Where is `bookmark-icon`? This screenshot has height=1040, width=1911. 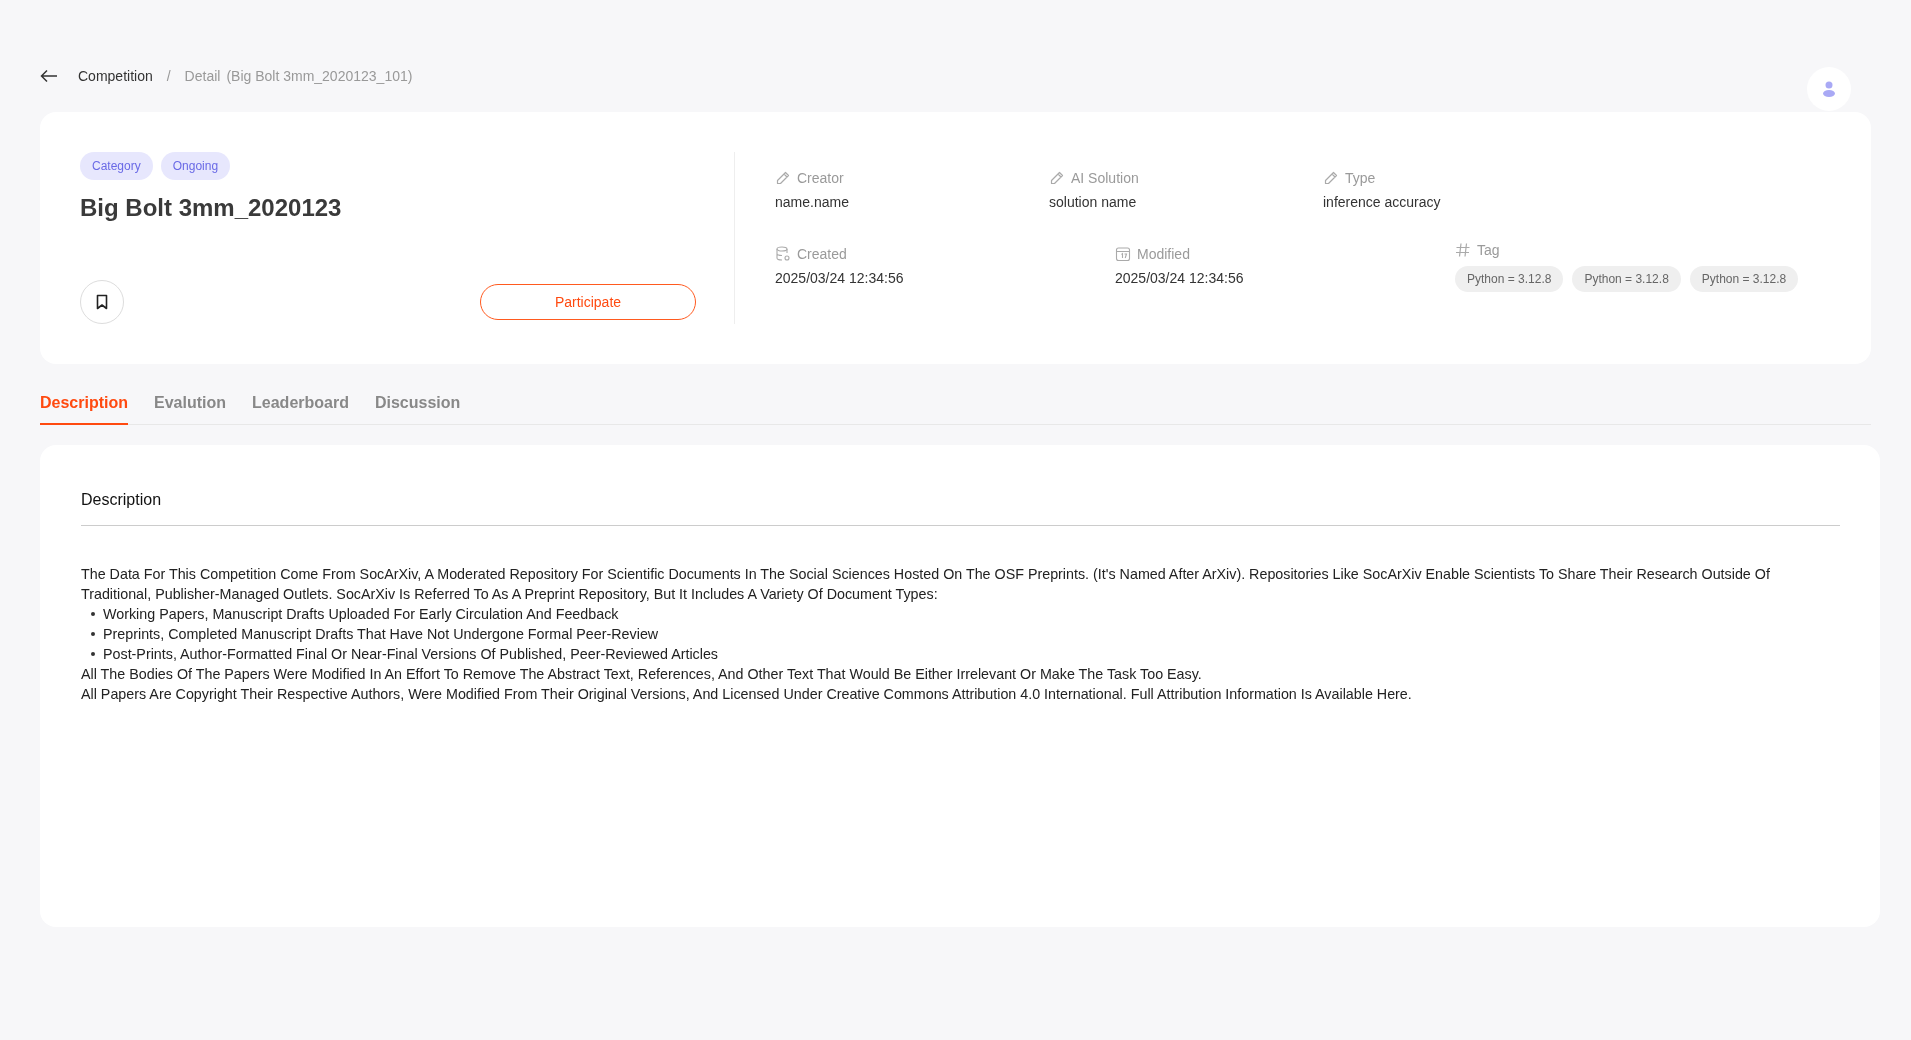 bookmark-icon is located at coordinates (102, 302).